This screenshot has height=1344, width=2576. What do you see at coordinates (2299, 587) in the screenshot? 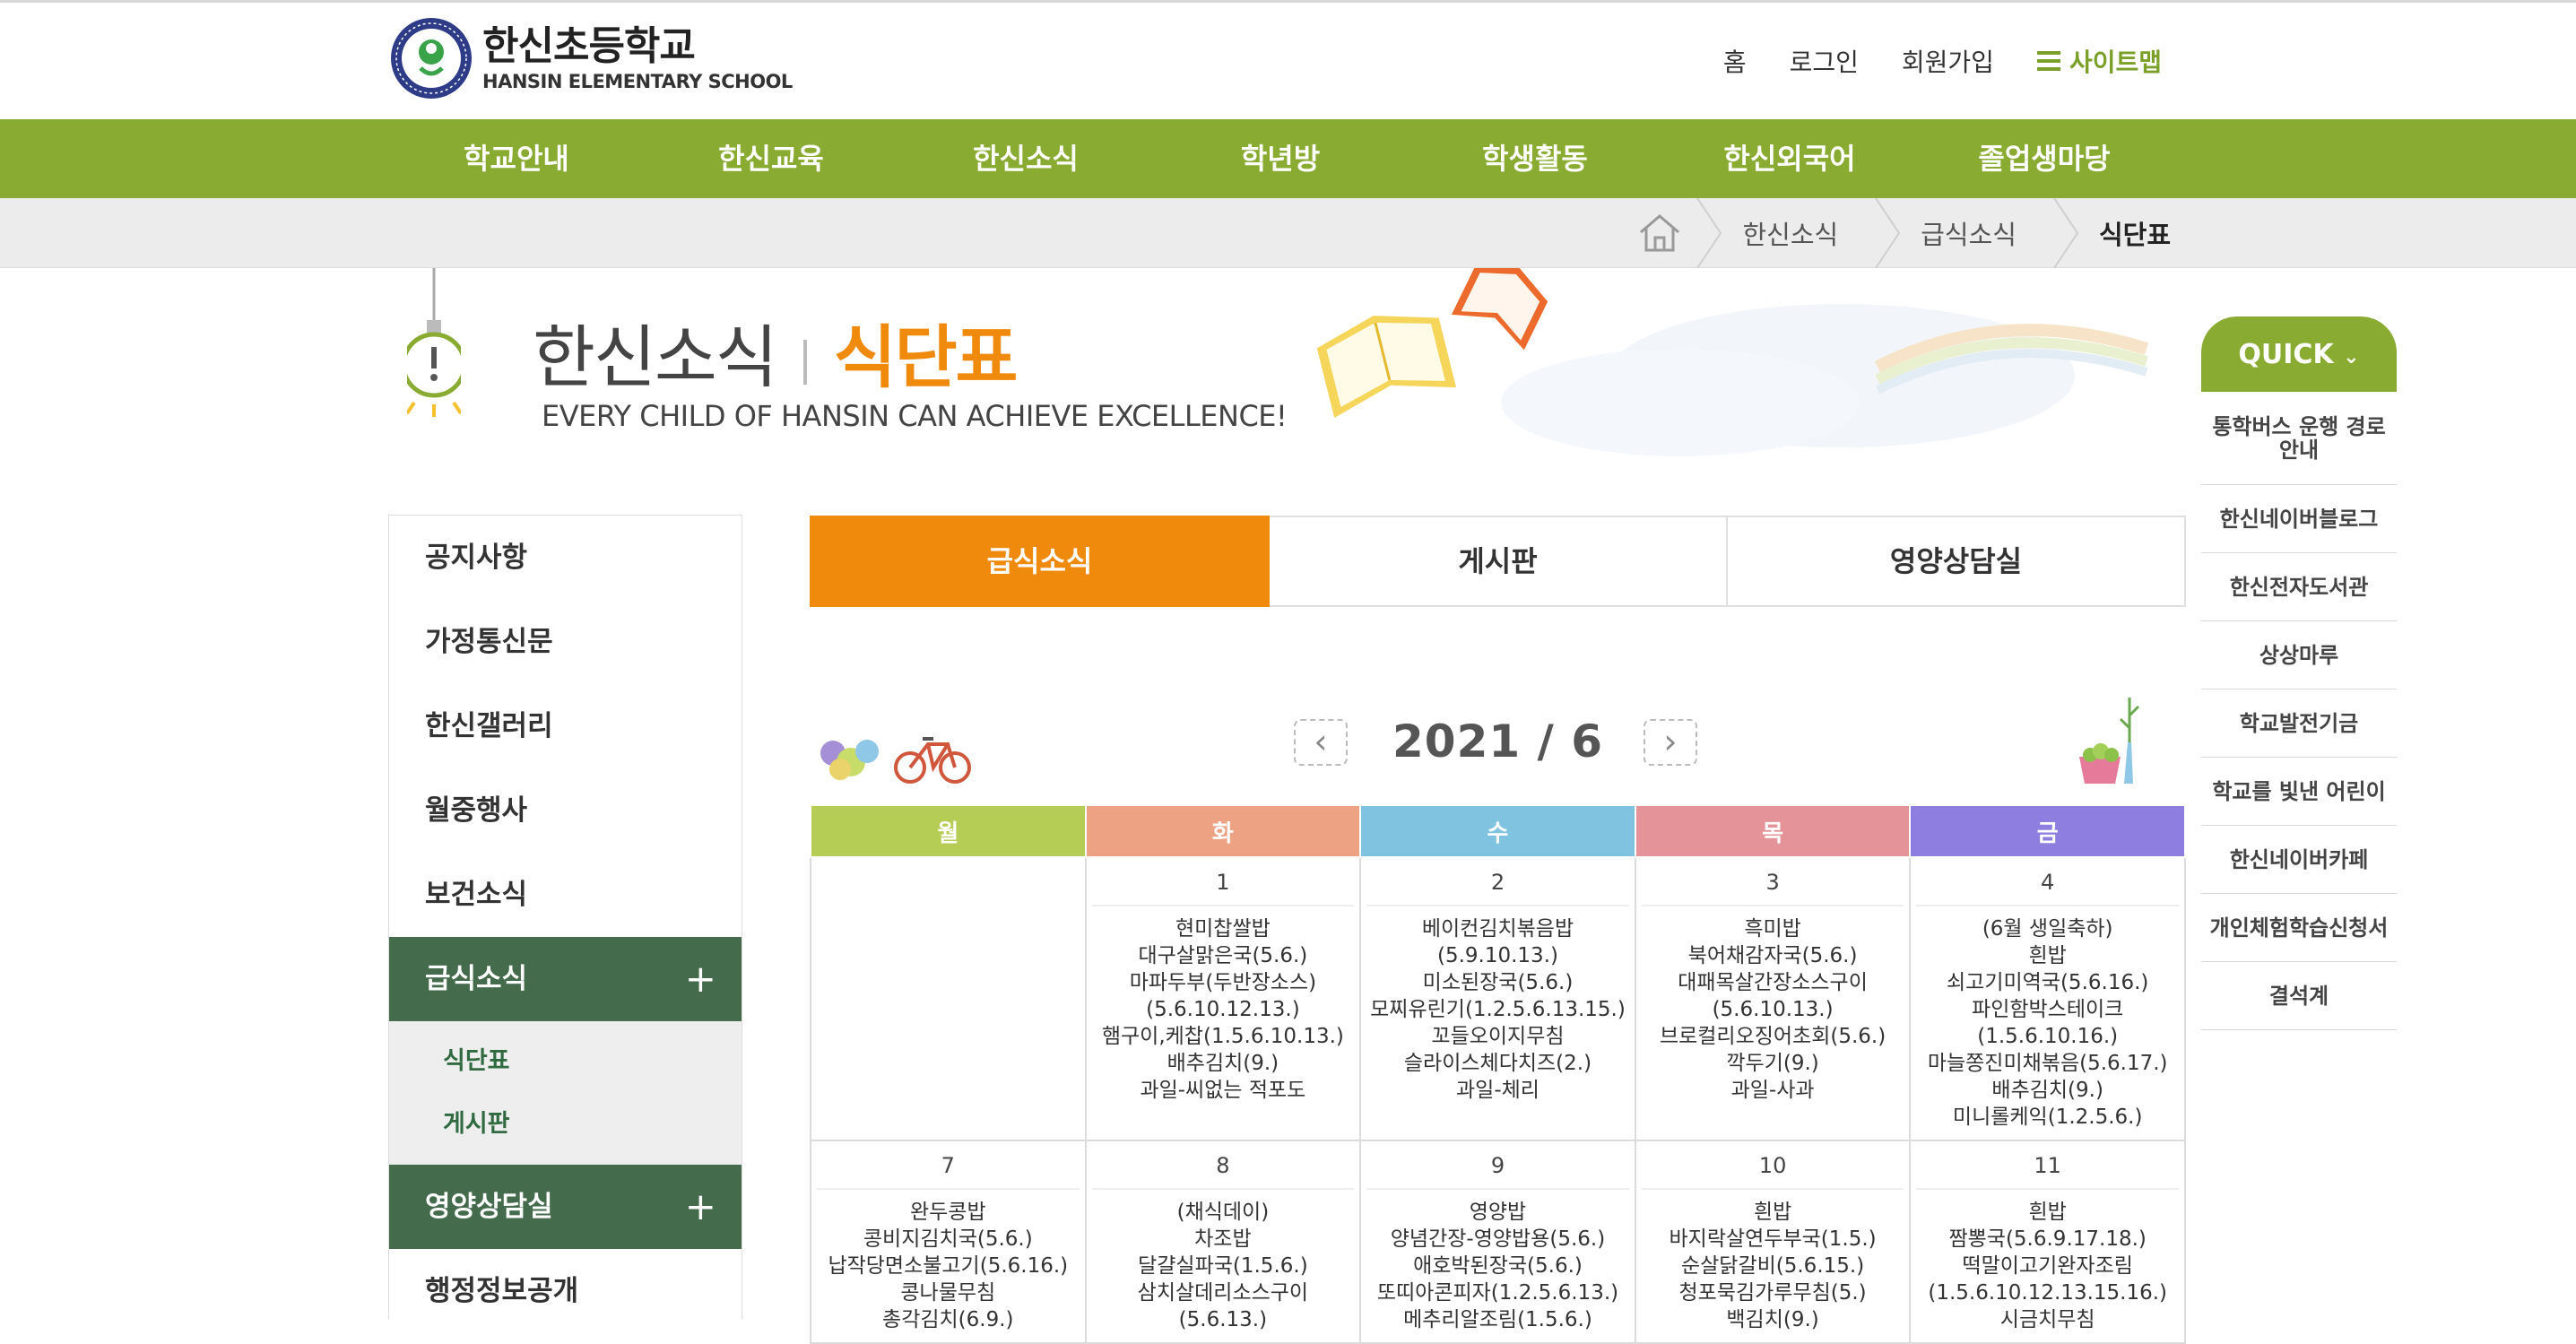
I see `quick-item: 한신전자도서관` at bounding box center [2299, 587].